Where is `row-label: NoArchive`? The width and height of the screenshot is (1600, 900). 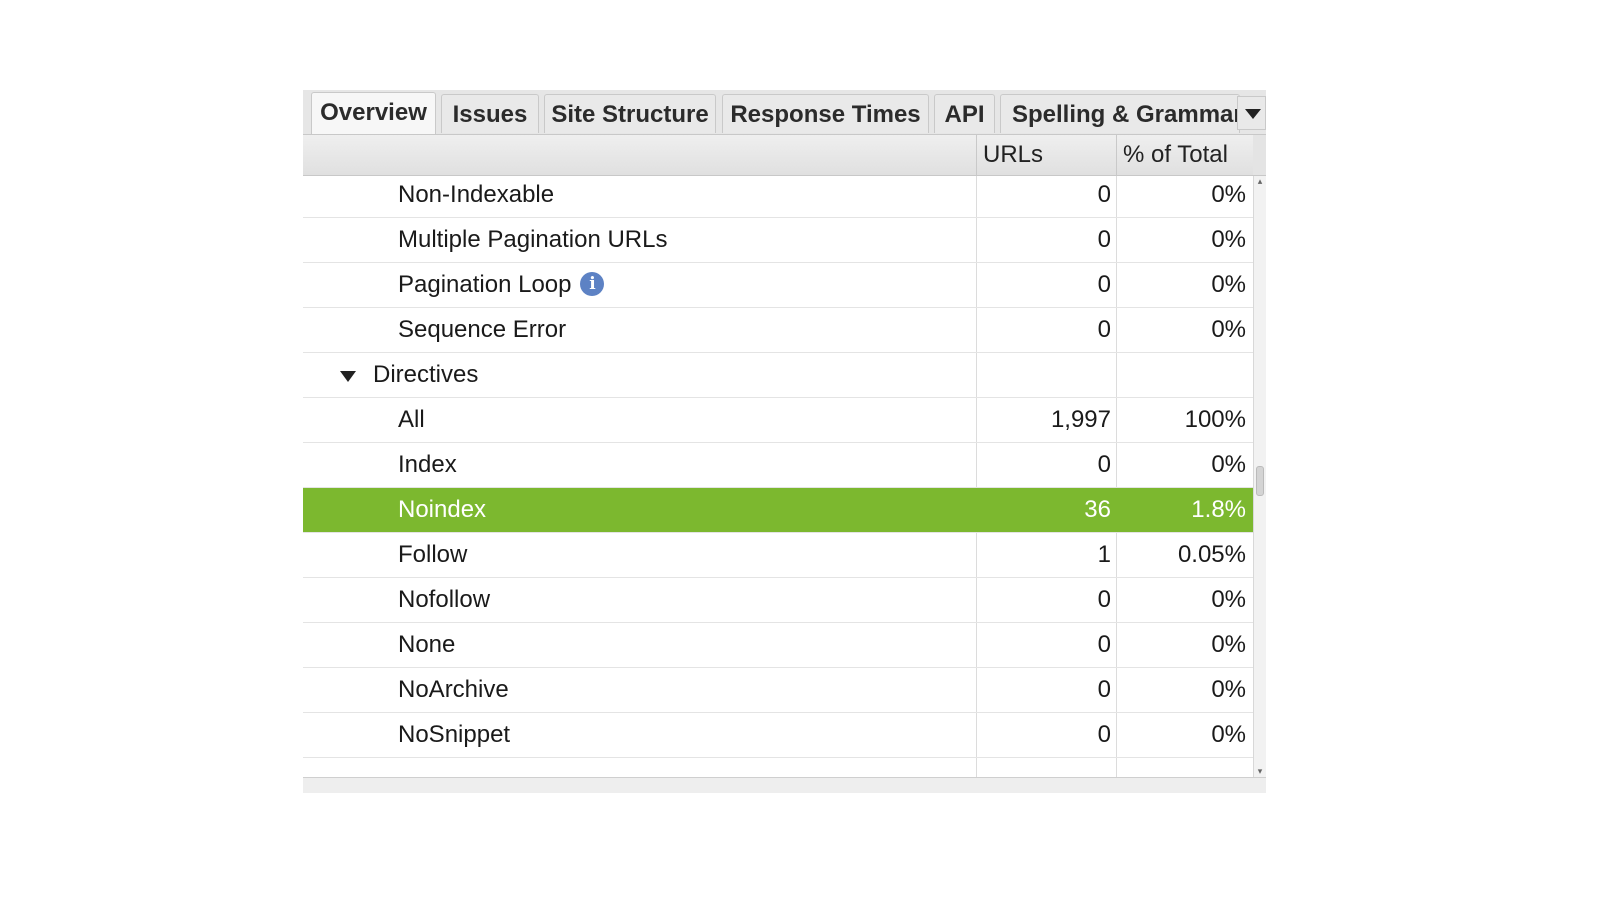
row-label: NoArchive is located at coordinates (453, 690).